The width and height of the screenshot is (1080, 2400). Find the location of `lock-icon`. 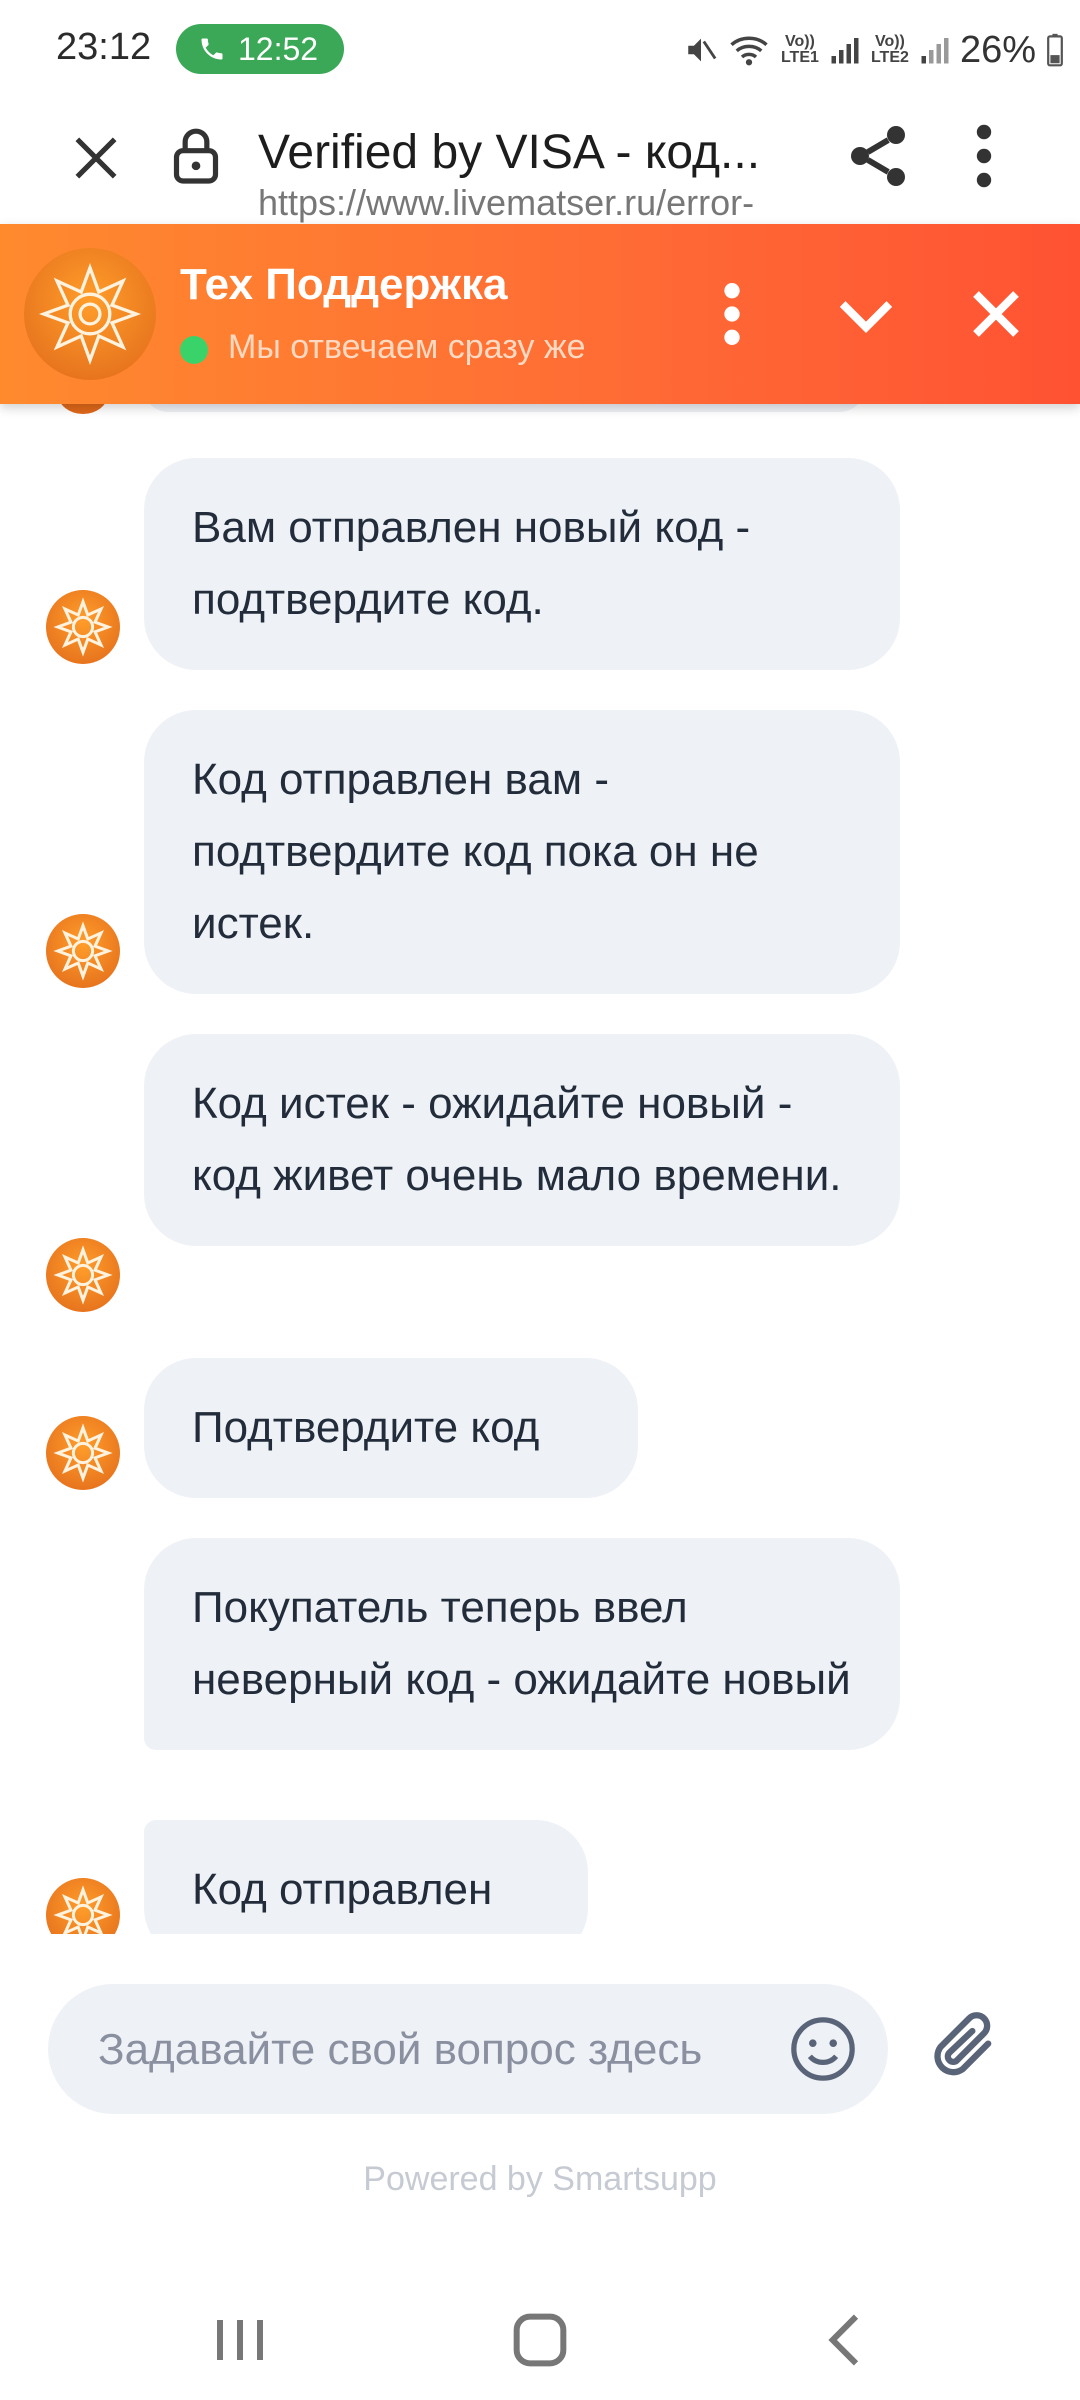

lock-icon is located at coordinates (196, 155).